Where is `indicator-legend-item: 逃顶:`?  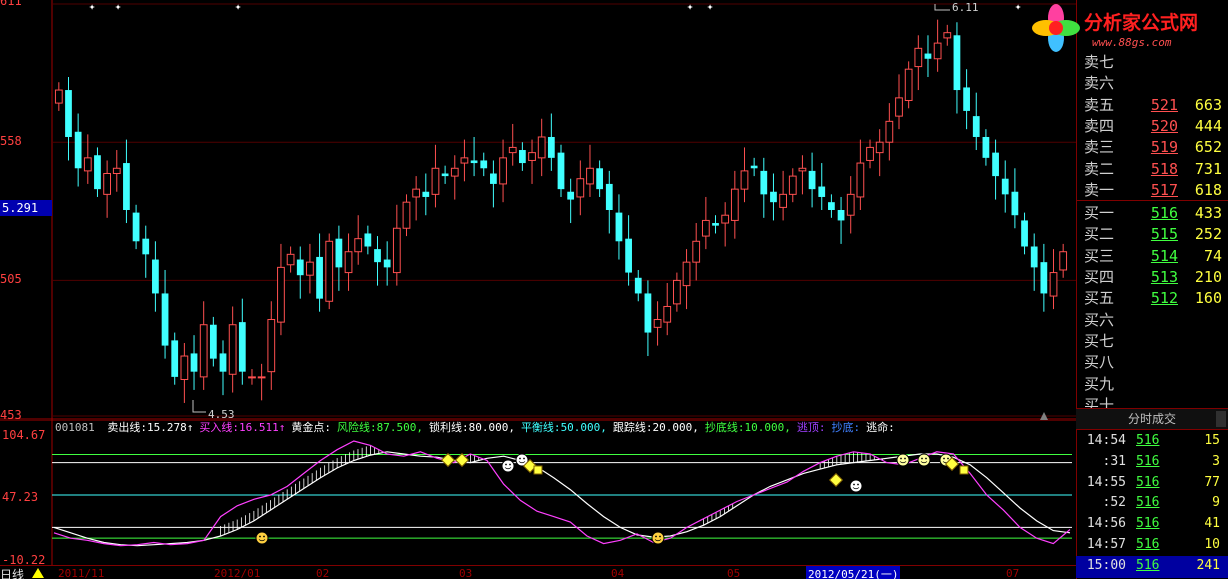
indicator-legend-item: 逃顶: is located at coordinates (811, 427).